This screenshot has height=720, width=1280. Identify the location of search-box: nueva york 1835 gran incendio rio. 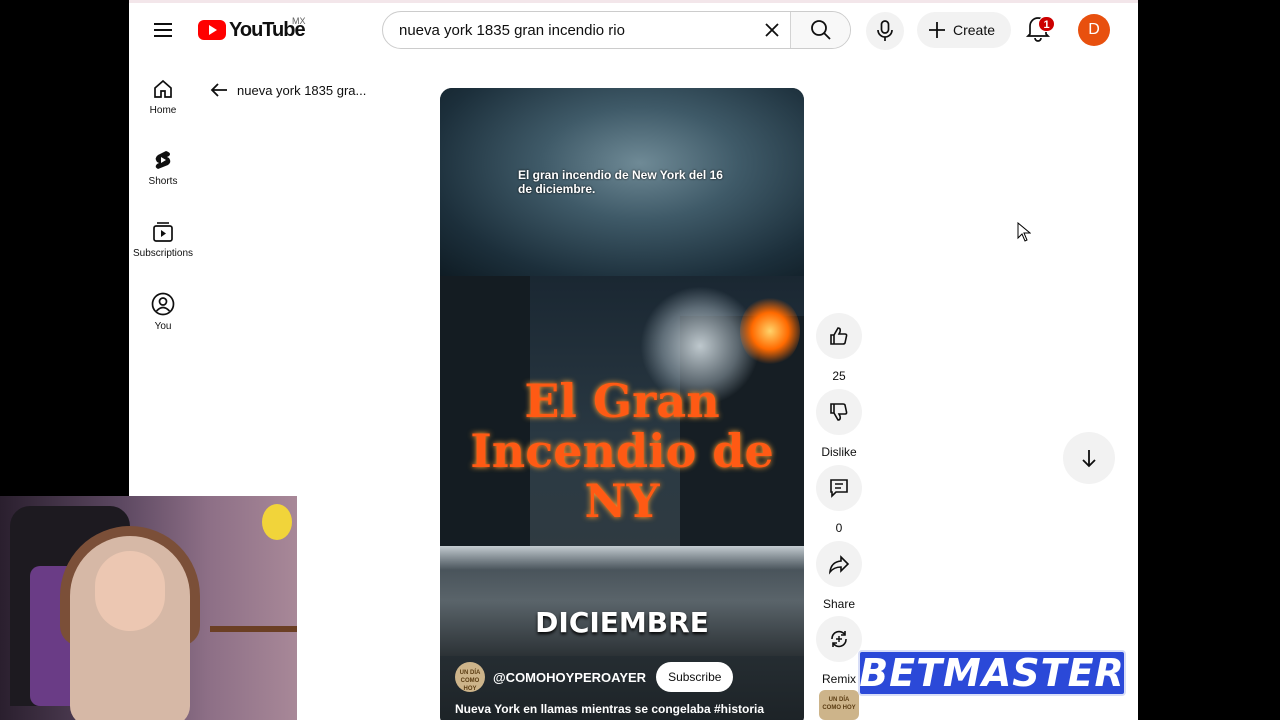
(616, 30).